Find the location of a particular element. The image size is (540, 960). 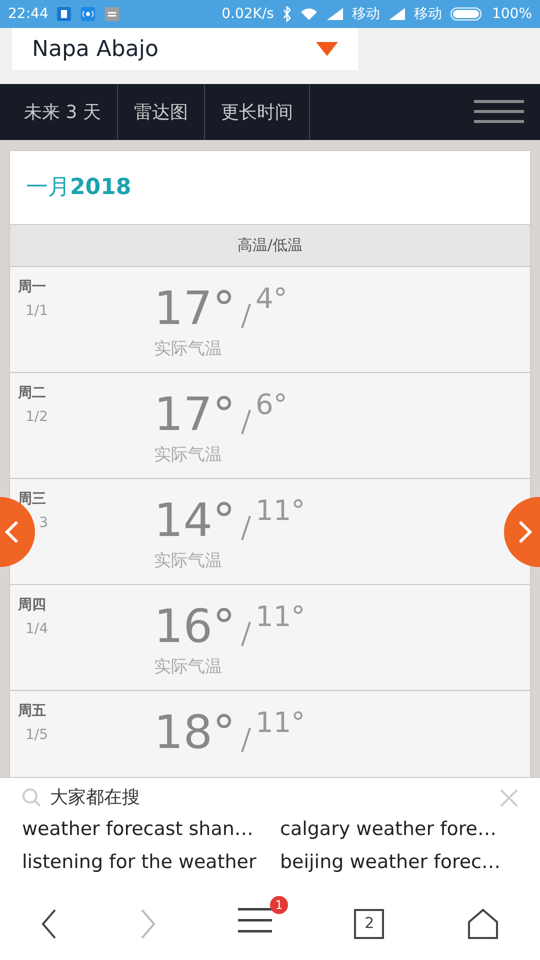

weekday-text: 周三 is located at coordinates (32, 499).